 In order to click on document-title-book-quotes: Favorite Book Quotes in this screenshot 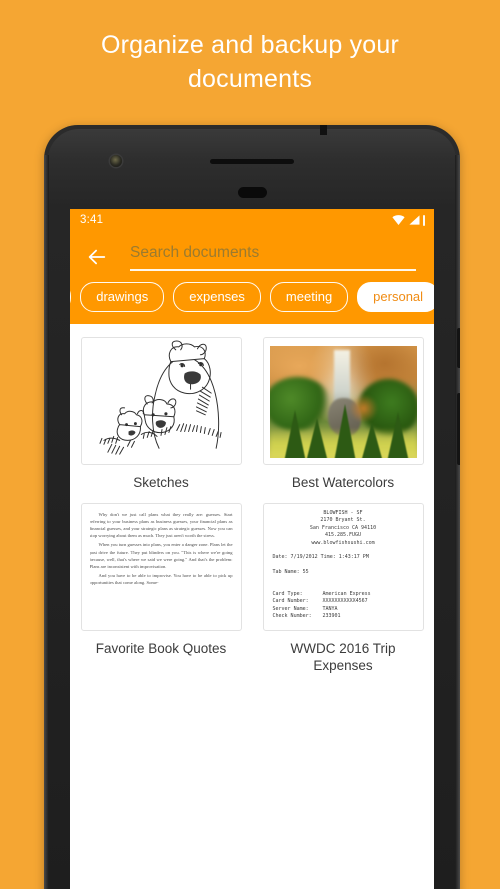, I will do `click(161, 648)`.